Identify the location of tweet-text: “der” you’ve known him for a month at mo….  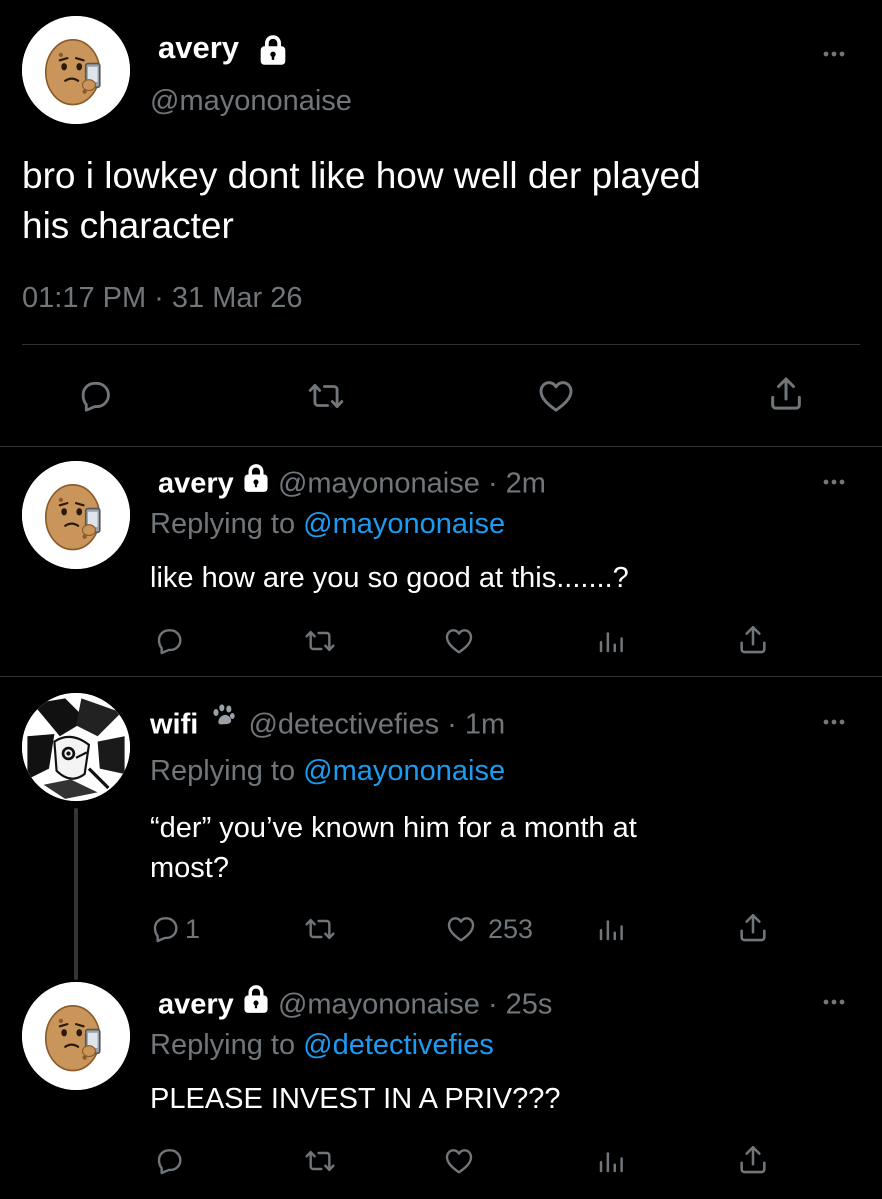
(393, 848).